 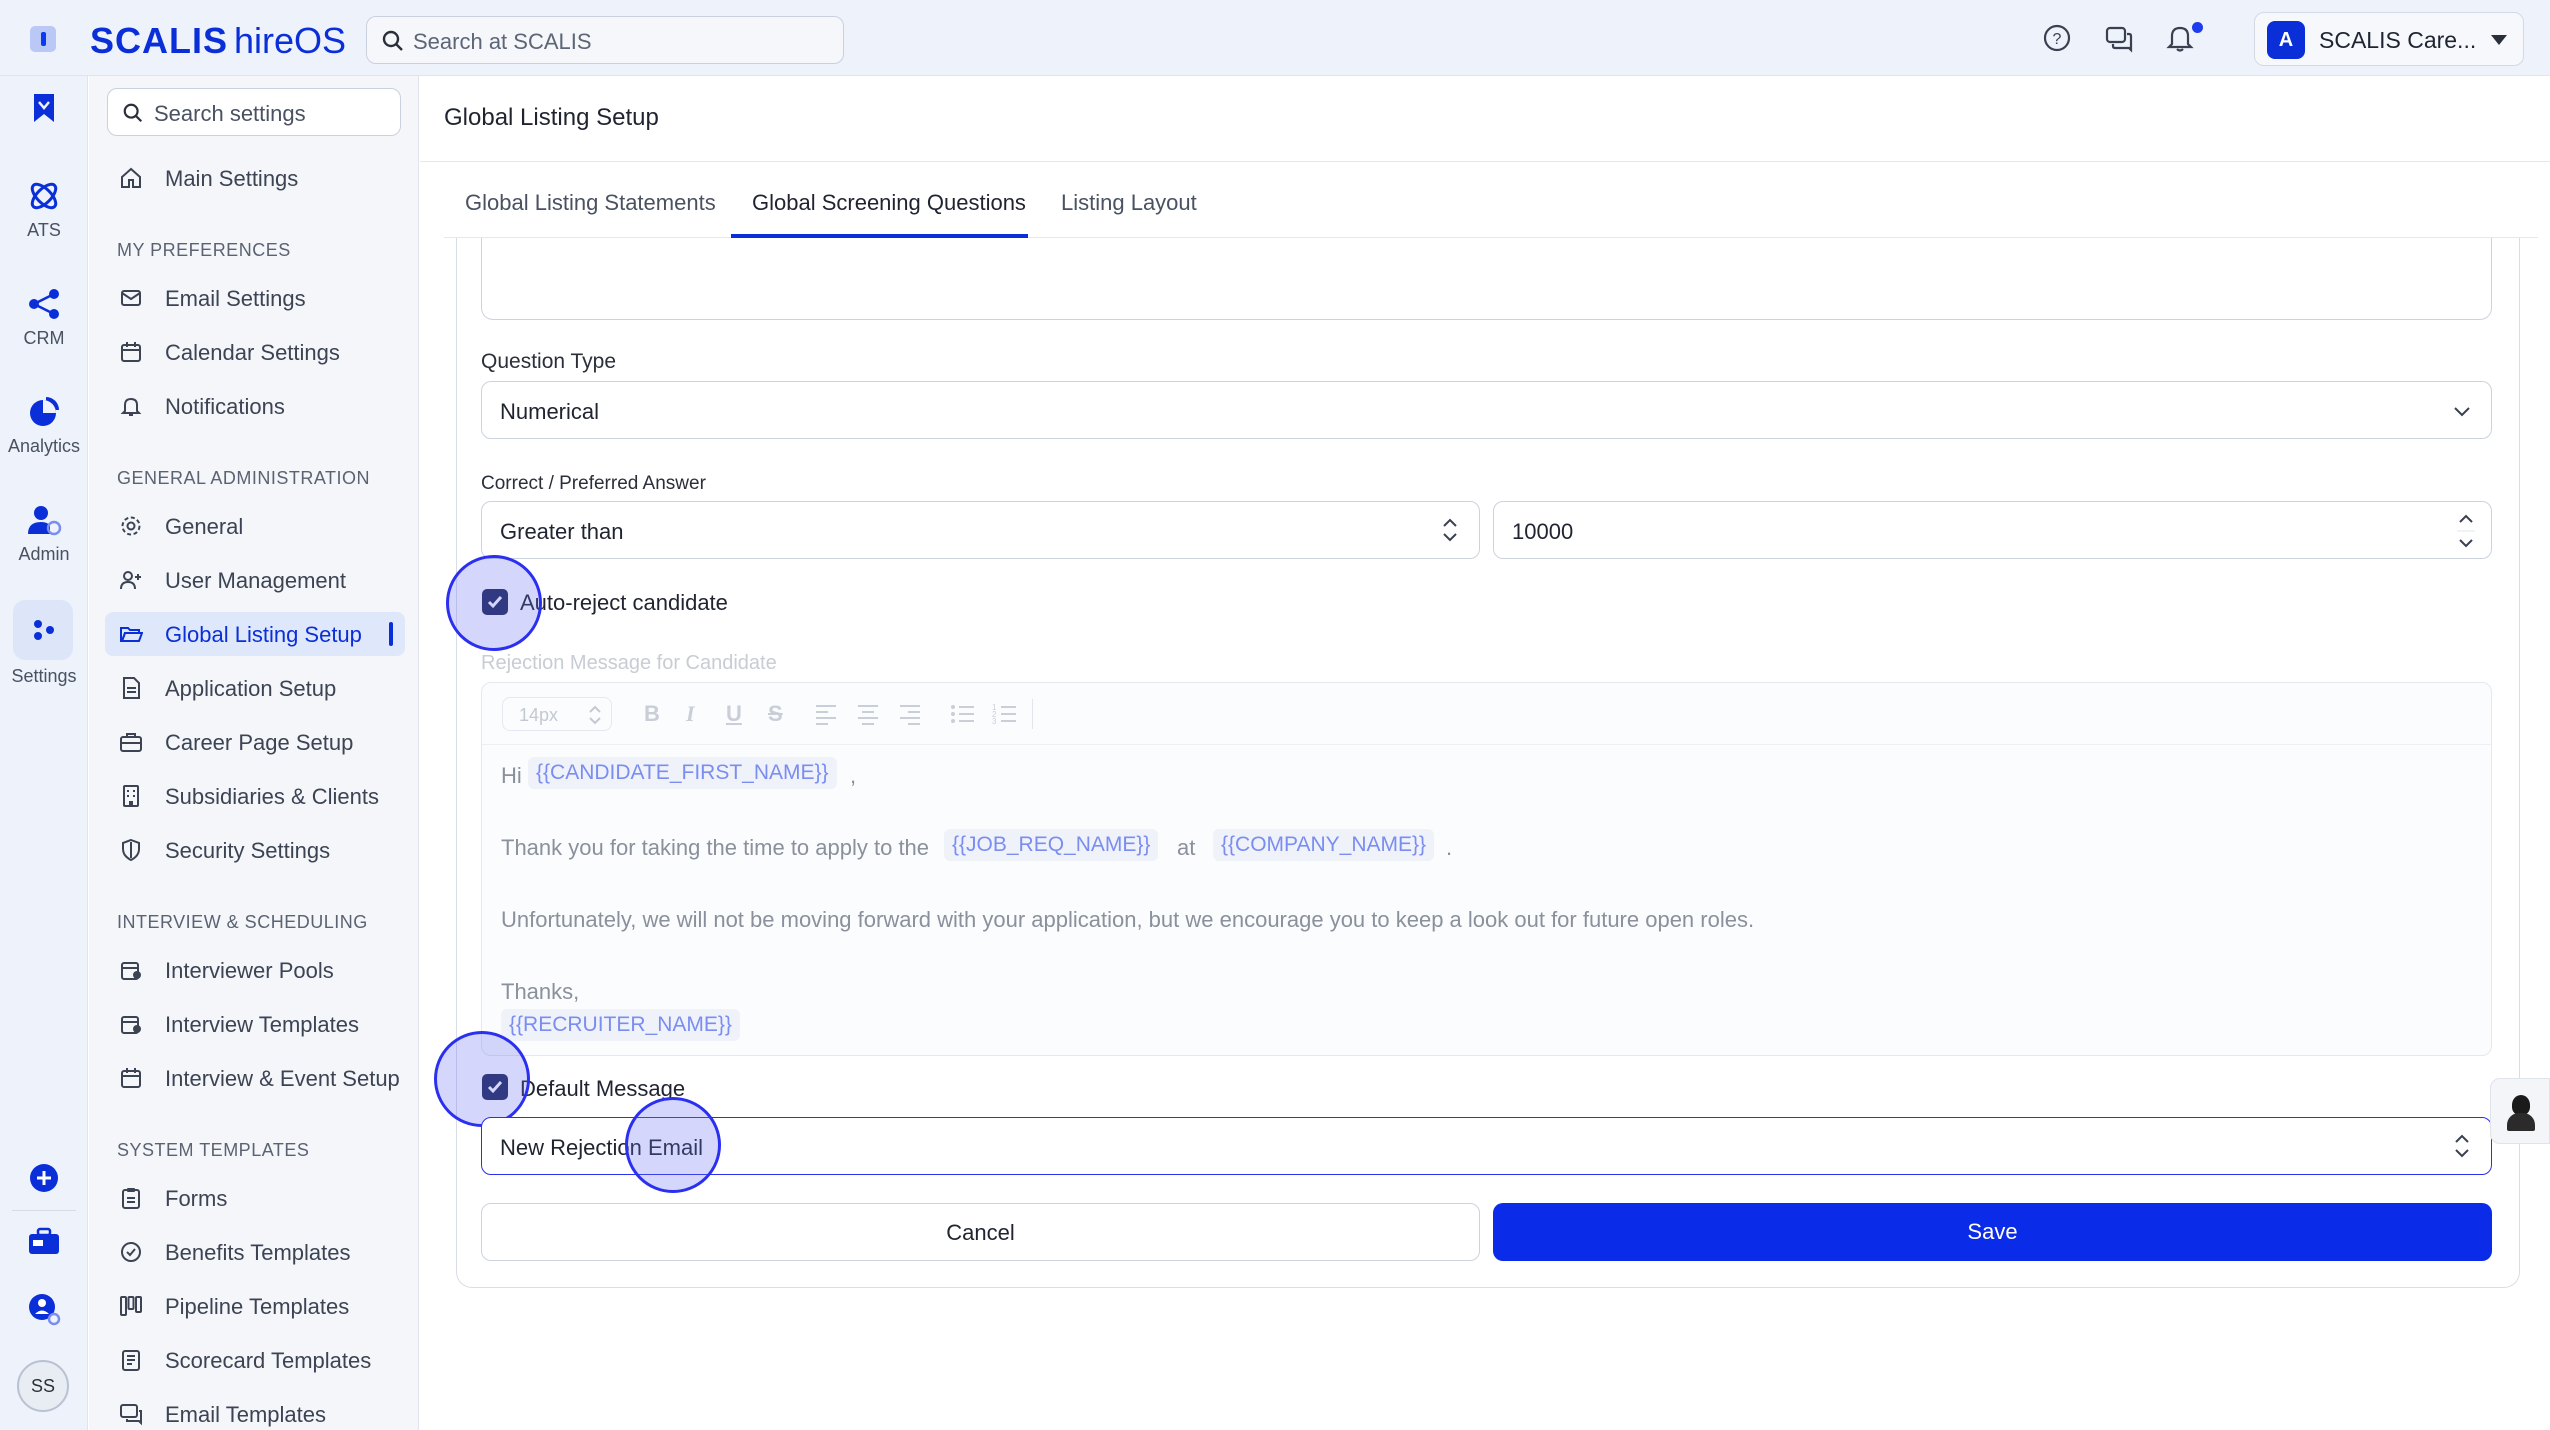 What do you see at coordinates (1449, 847) in the screenshot?
I see `period-text: .` at bounding box center [1449, 847].